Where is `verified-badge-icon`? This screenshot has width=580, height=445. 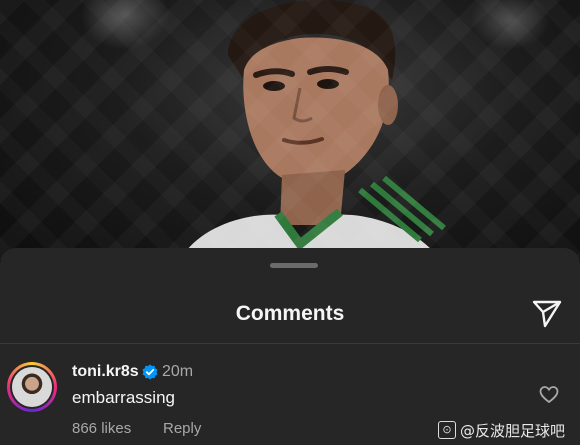
verified-badge-icon is located at coordinates (150, 372).